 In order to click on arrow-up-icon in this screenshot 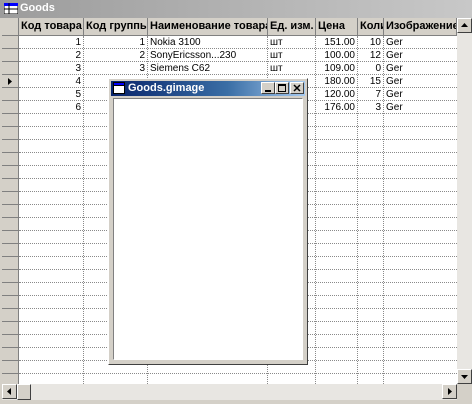, I will do `click(464, 25)`.